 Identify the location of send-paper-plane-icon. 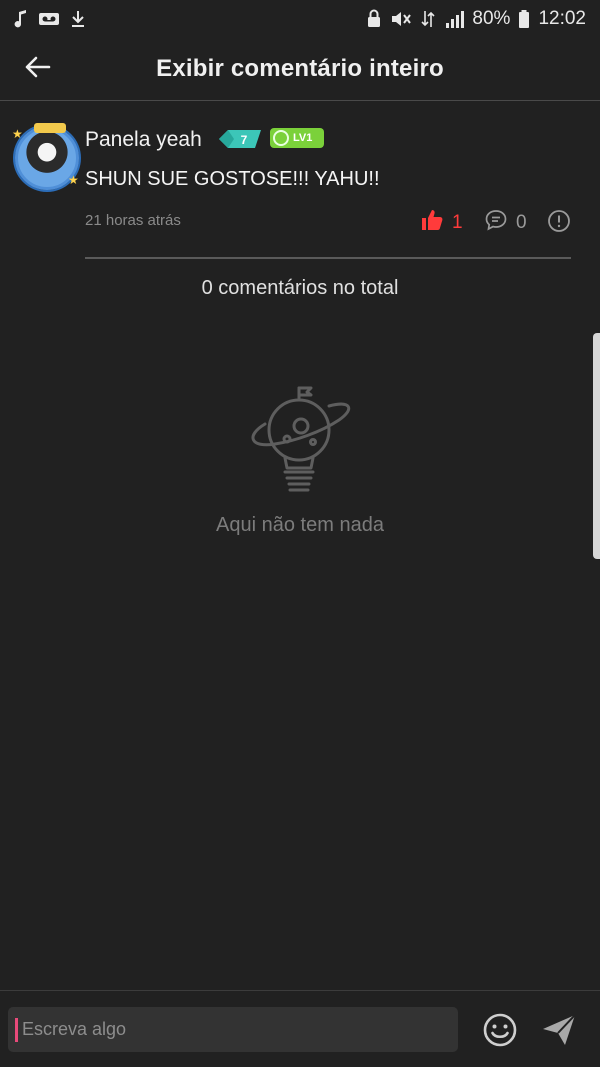
(559, 1033).